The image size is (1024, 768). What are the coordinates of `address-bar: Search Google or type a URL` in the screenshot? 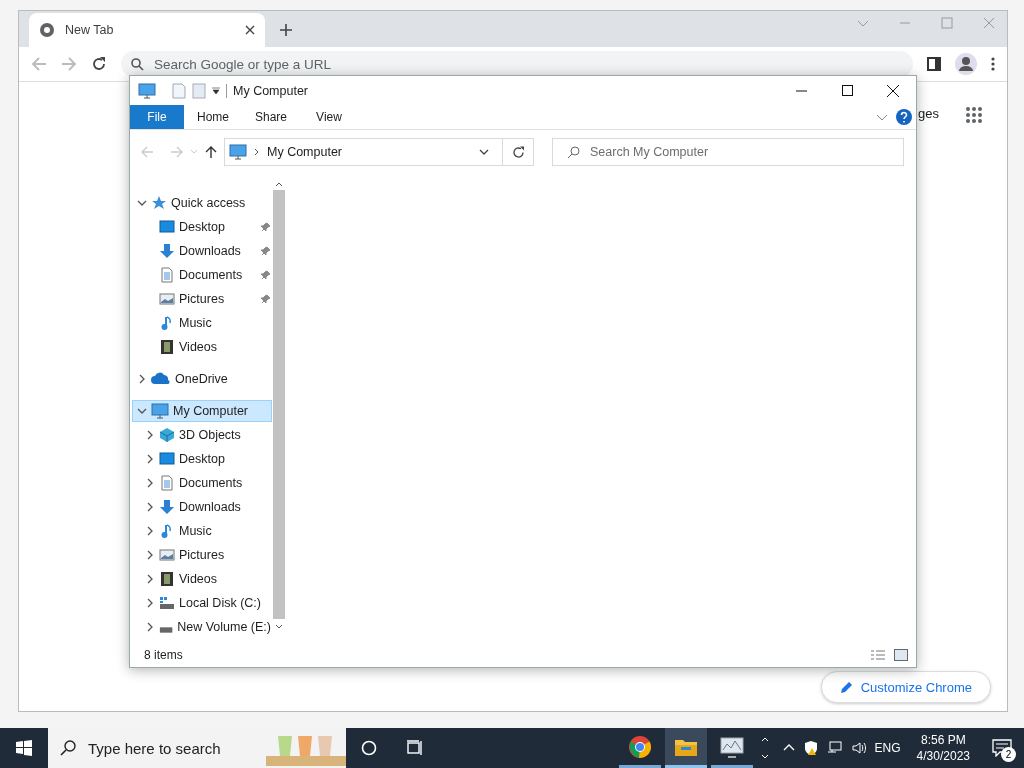 It's located at (517, 64).